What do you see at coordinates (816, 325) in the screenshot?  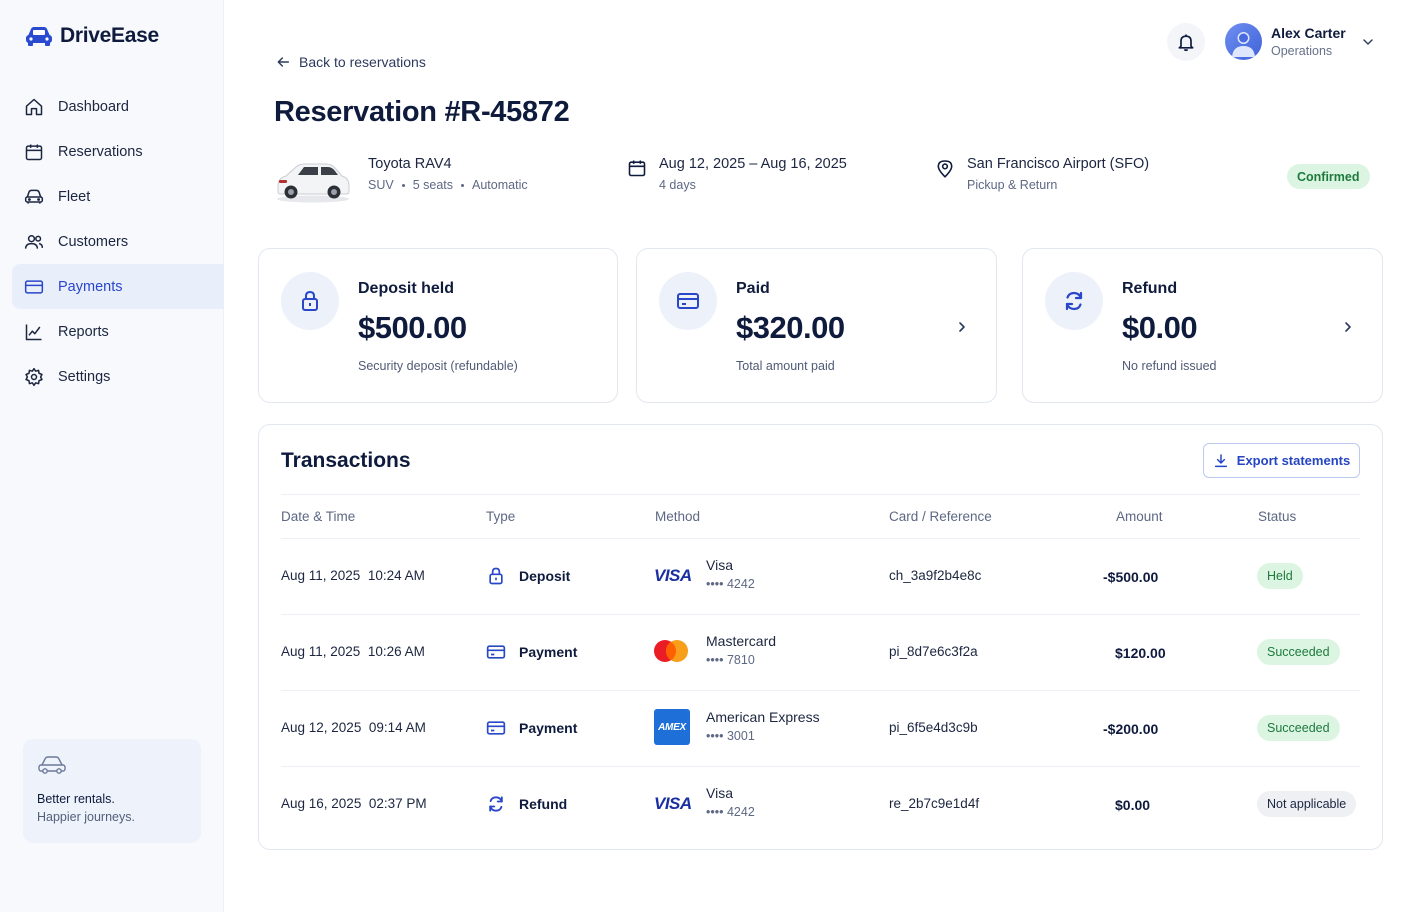 I see `paid-card: Paid $320.00 Total amount paid` at bounding box center [816, 325].